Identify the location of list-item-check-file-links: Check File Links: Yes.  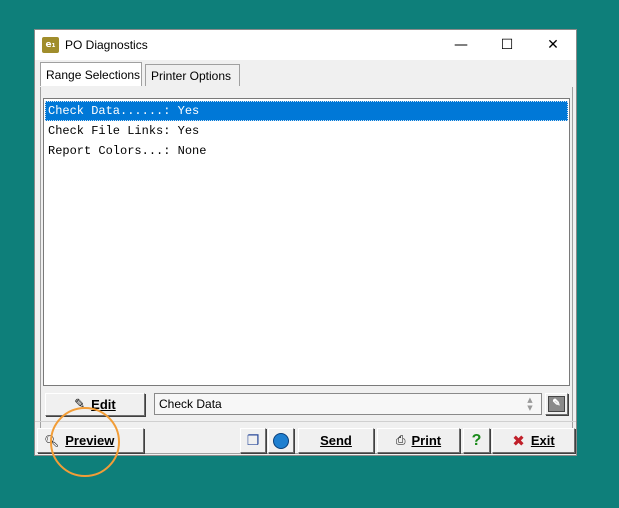
(306, 131).